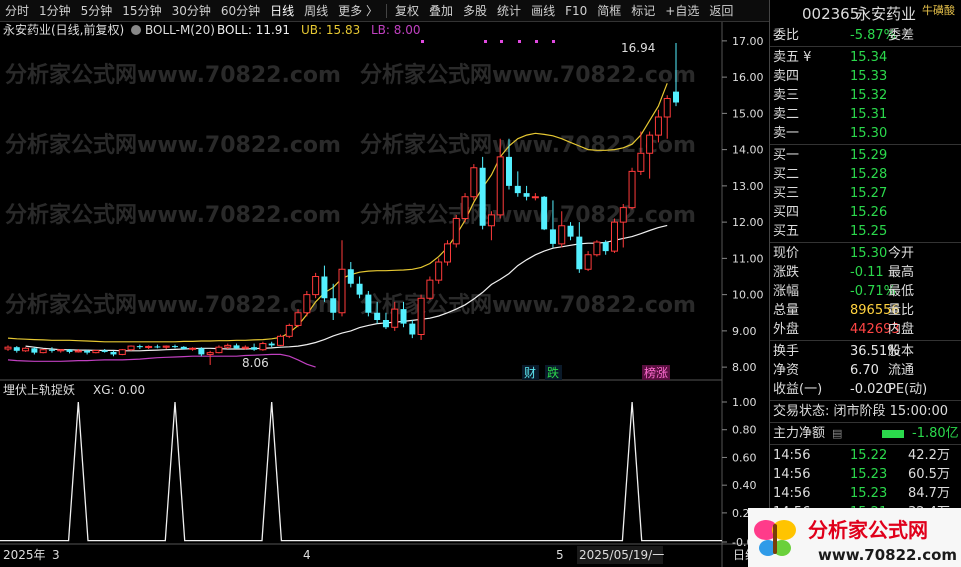 The image size is (961, 567). Describe the element at coordinates (407, 10) in the screenshot. I see `toolbar-item-9: 复权` at that location.